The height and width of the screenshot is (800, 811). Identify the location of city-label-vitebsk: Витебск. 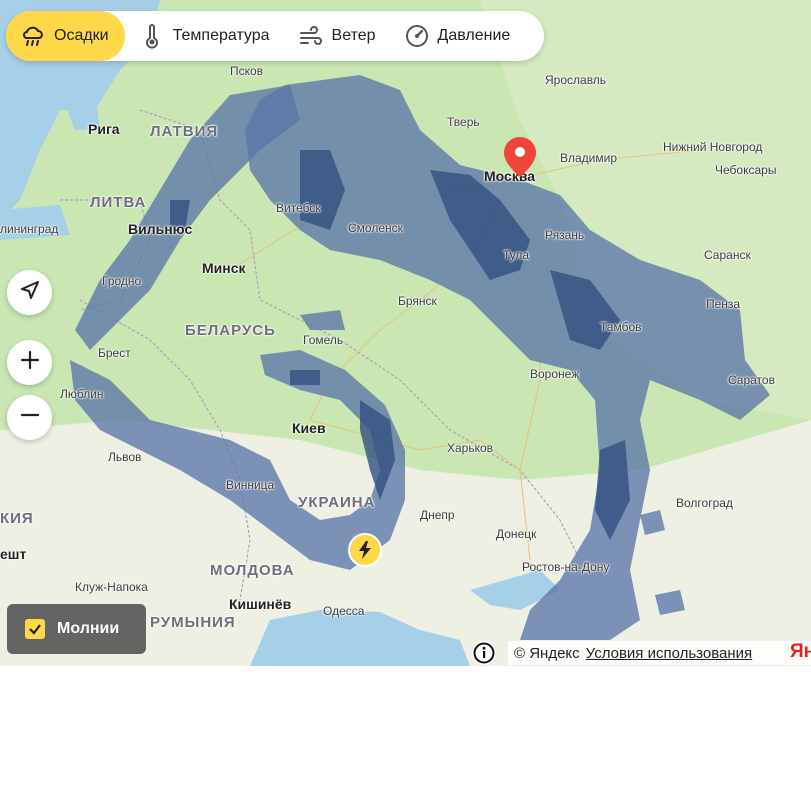
(298, 208).